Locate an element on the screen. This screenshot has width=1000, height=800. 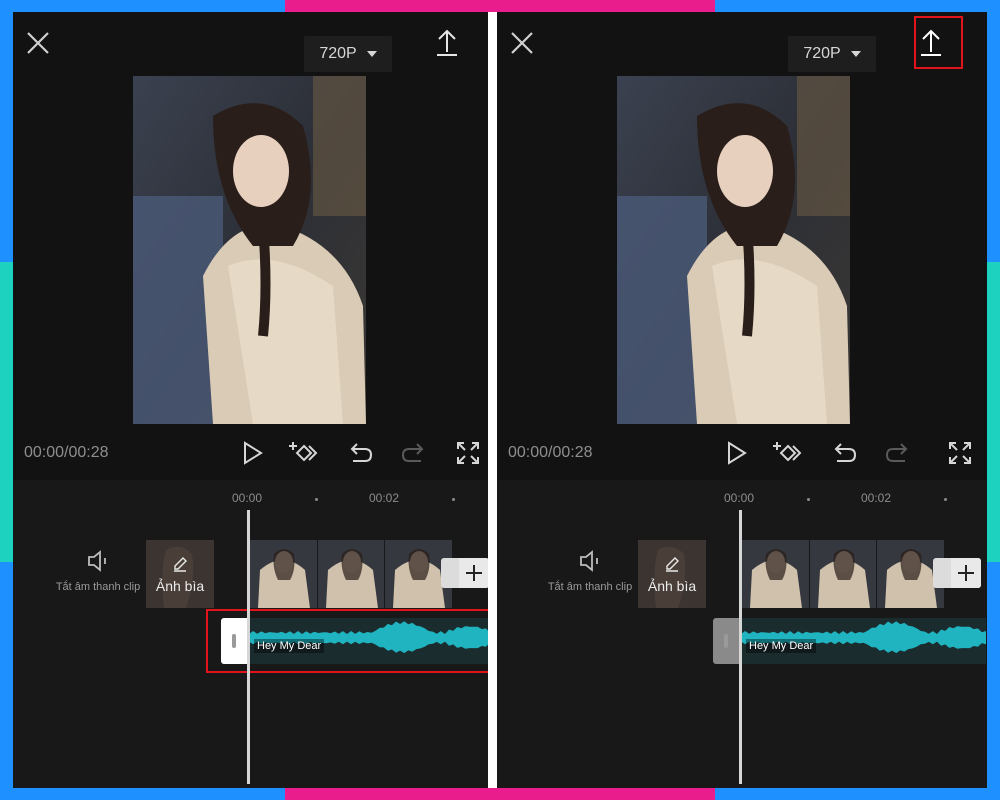
grip-icon is located at coordinates (726, 641).